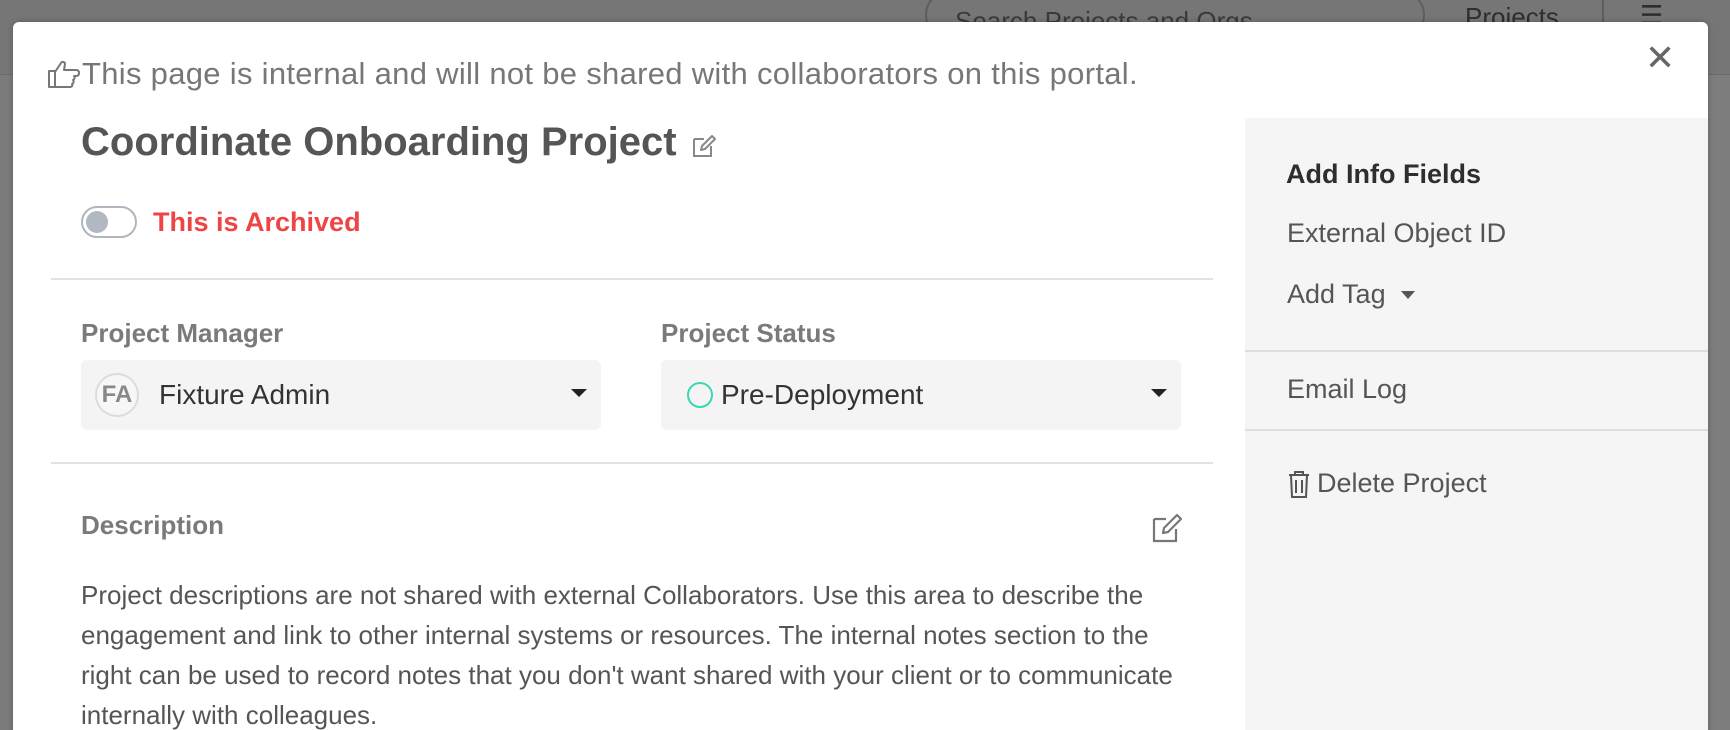 The image size is (1730, 730). Describe the element at coordinates (64, 74) in the screenshot. I see `hand-pointing-icon` at that location.